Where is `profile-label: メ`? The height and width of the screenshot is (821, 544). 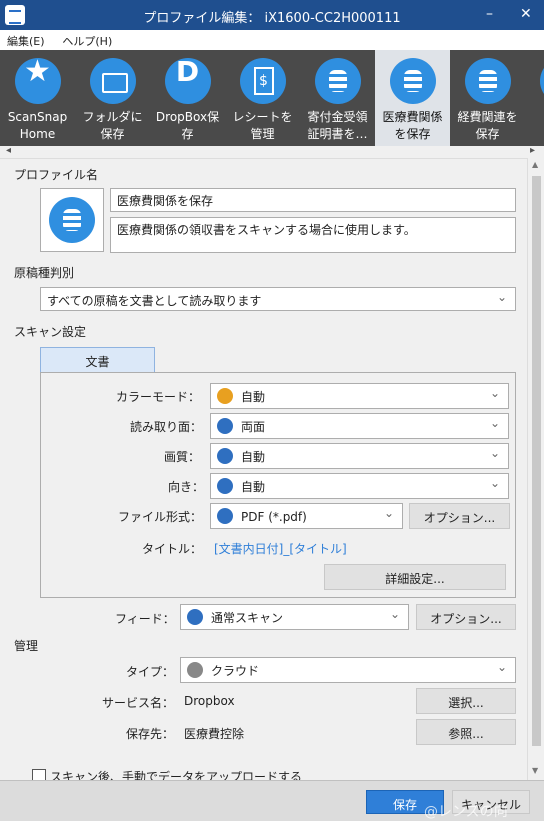
profile-label: メ is located at coordinates (534, 117).